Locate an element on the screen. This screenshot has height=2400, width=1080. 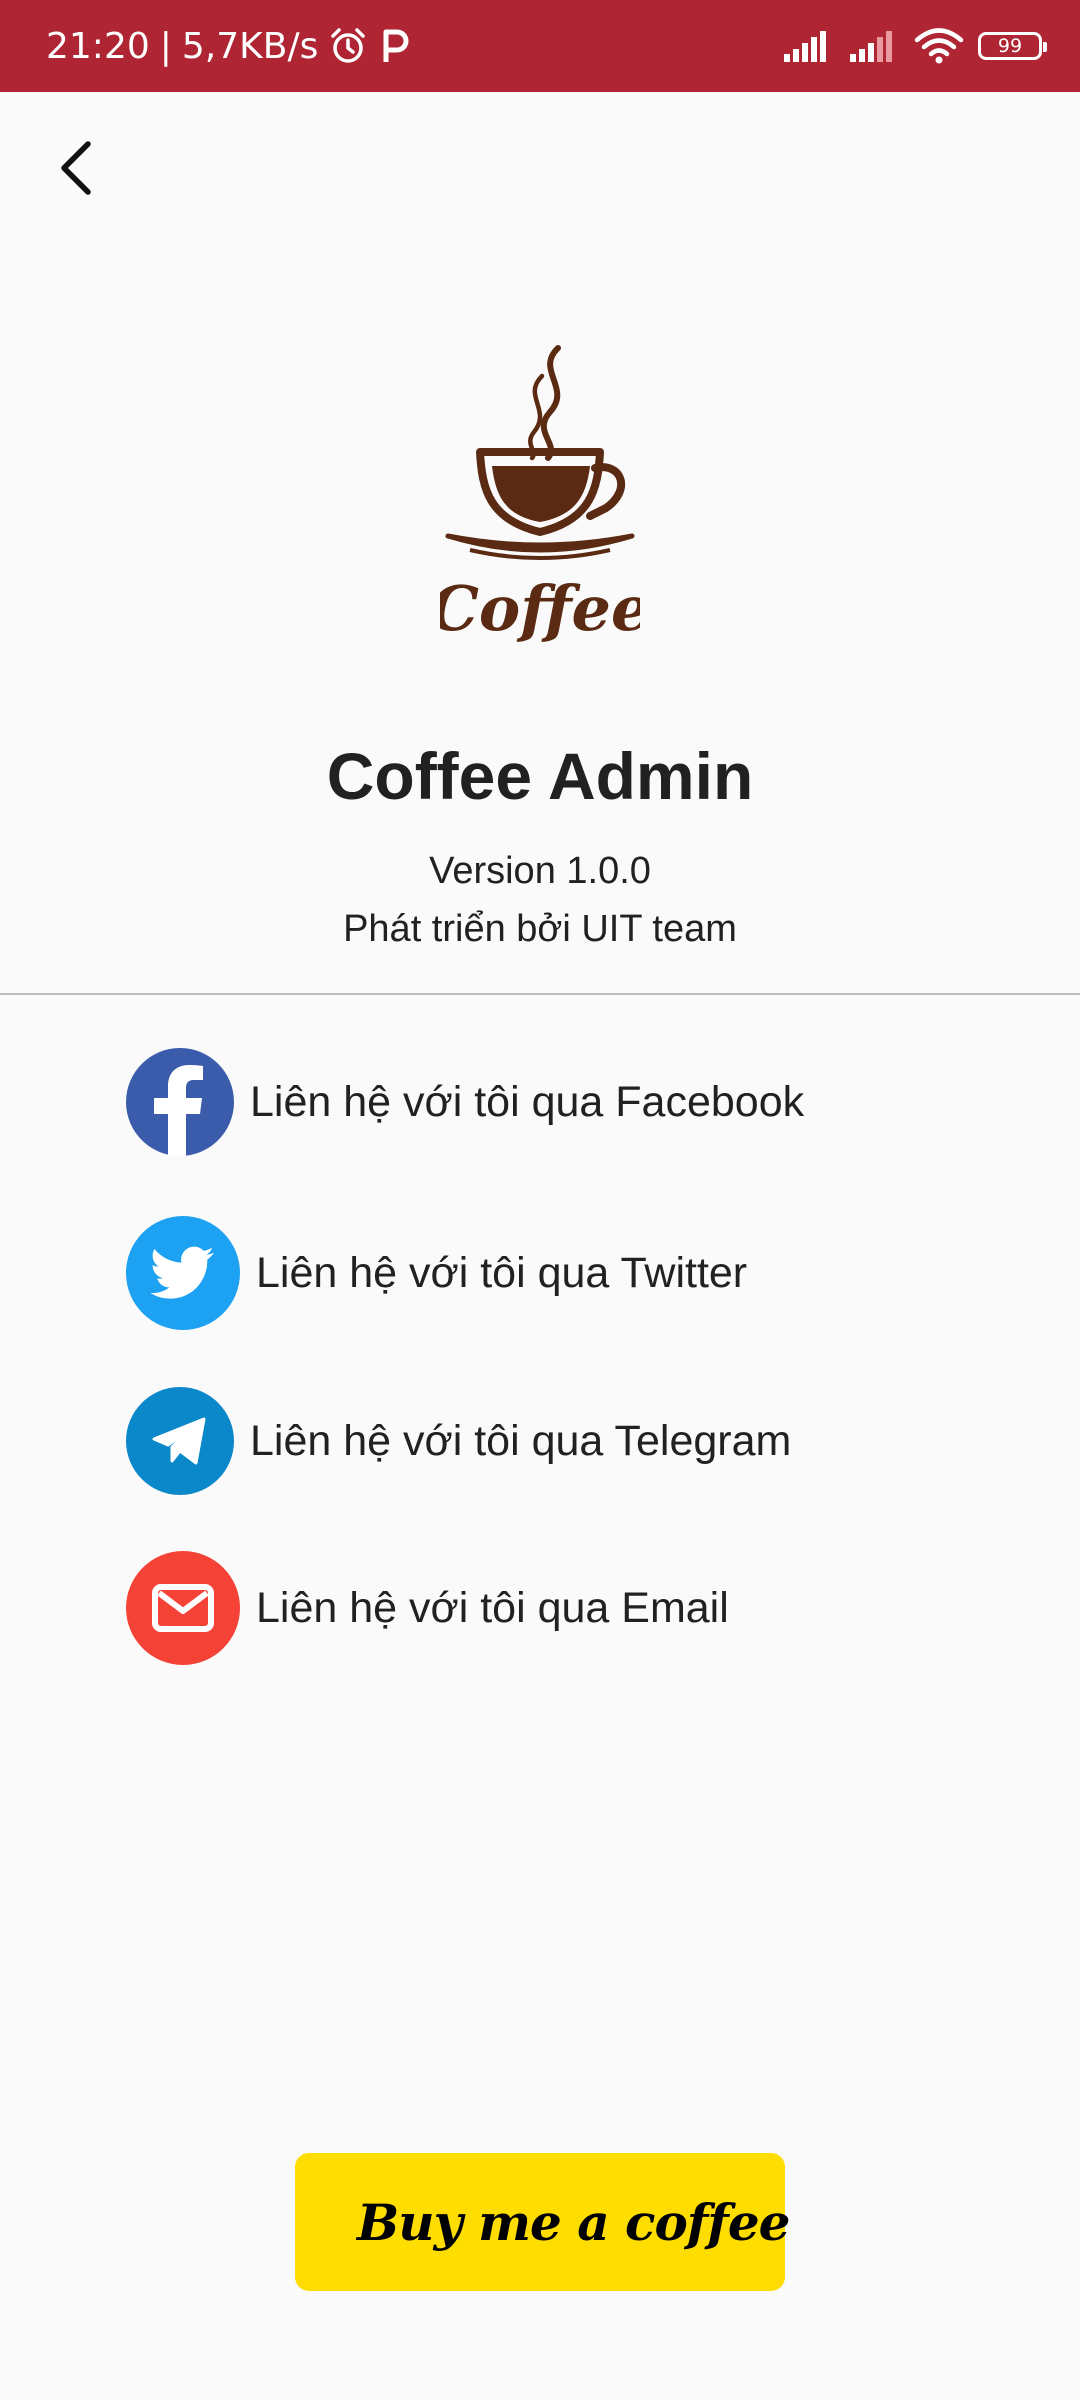
contact-twitter-label: Liên hệ với tôi qua Twitter is located at coordinates (502, 1272).